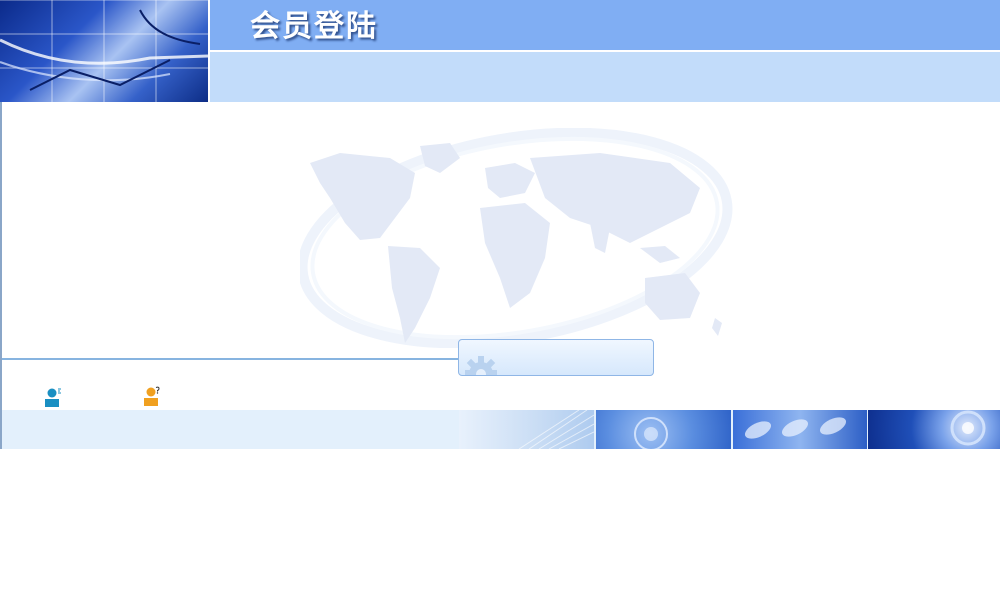  What do you see at coordinates (53, 397) in the screenshot?
I see `user-register-icon` at bounding box center [53, 397].